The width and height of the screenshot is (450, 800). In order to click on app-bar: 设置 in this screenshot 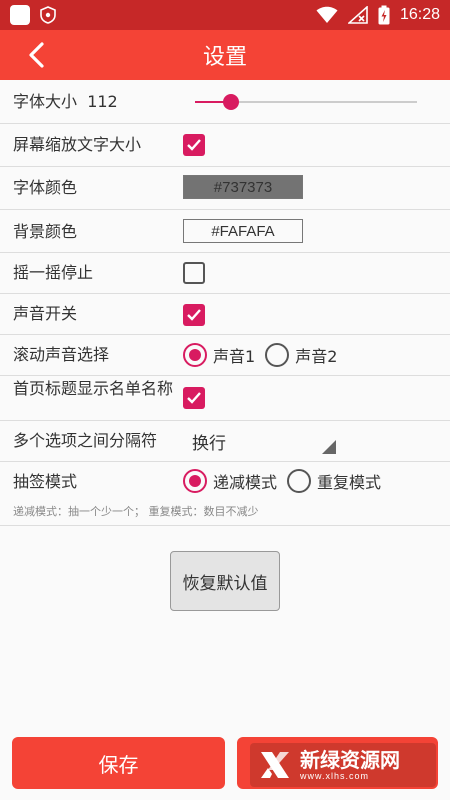, I will do `click(225, 55)`.